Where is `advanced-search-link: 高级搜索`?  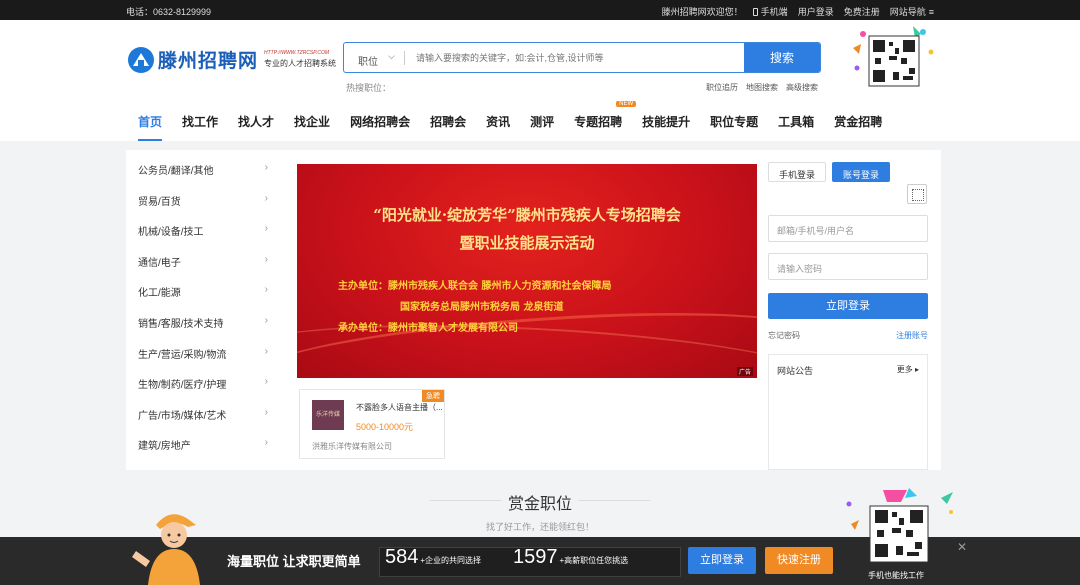 advanced-search-link: 高级搜索 is located at coordinates (802, 87).